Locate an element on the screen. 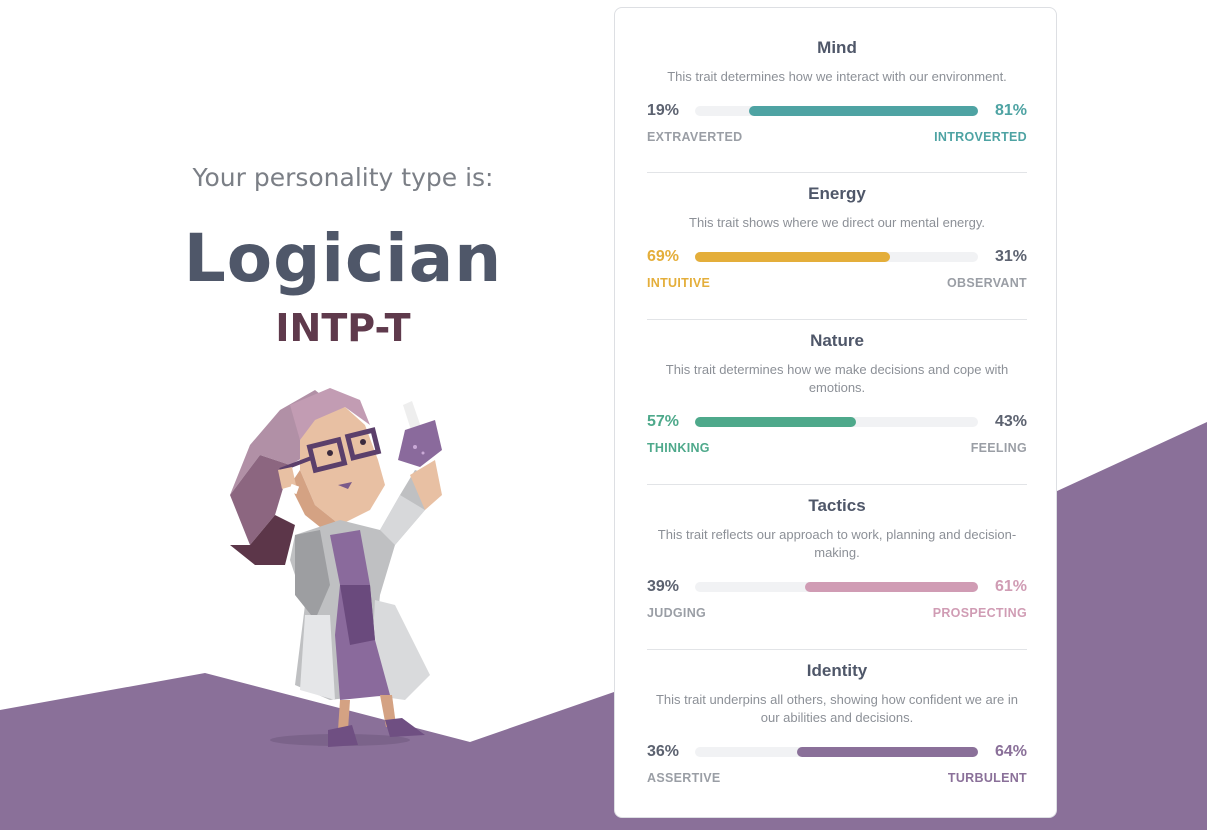 Image resolution: width=1207 pixels, height=830 pixels. trait-left-label: THINKING is located at coordinates (678, 448).